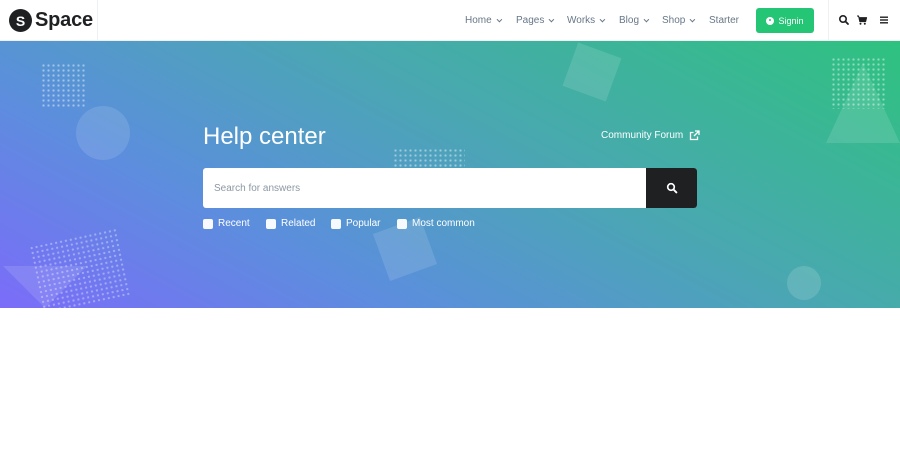 Image resolution: width=900 pixels, height=450 pixels. I want to click on community-forum-label: Community Forum, so click(642, 135).